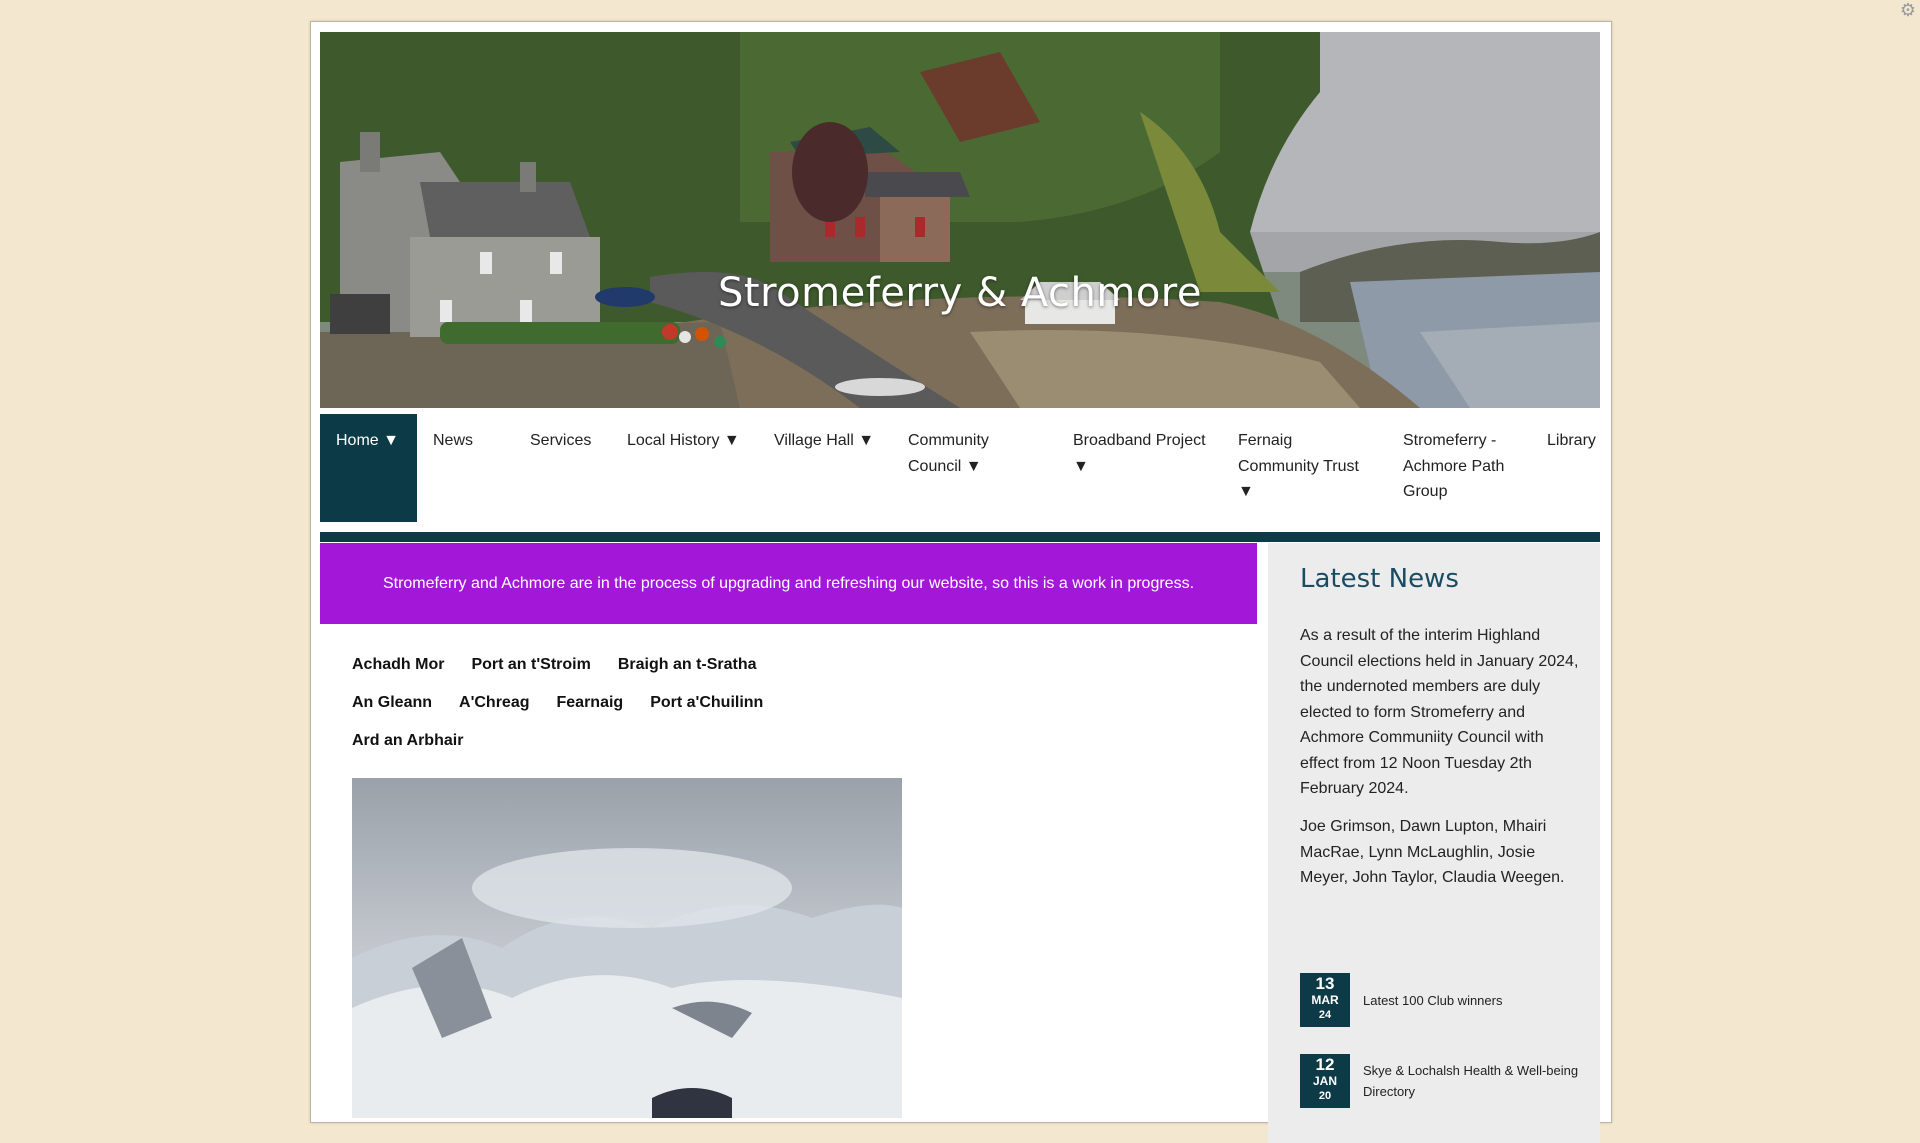 This screenshot has height=1143, width=1920. Describe the element at coordinates (1379, 579) in the screenshot. I see `latest-news-heading: Latest News` at that location.